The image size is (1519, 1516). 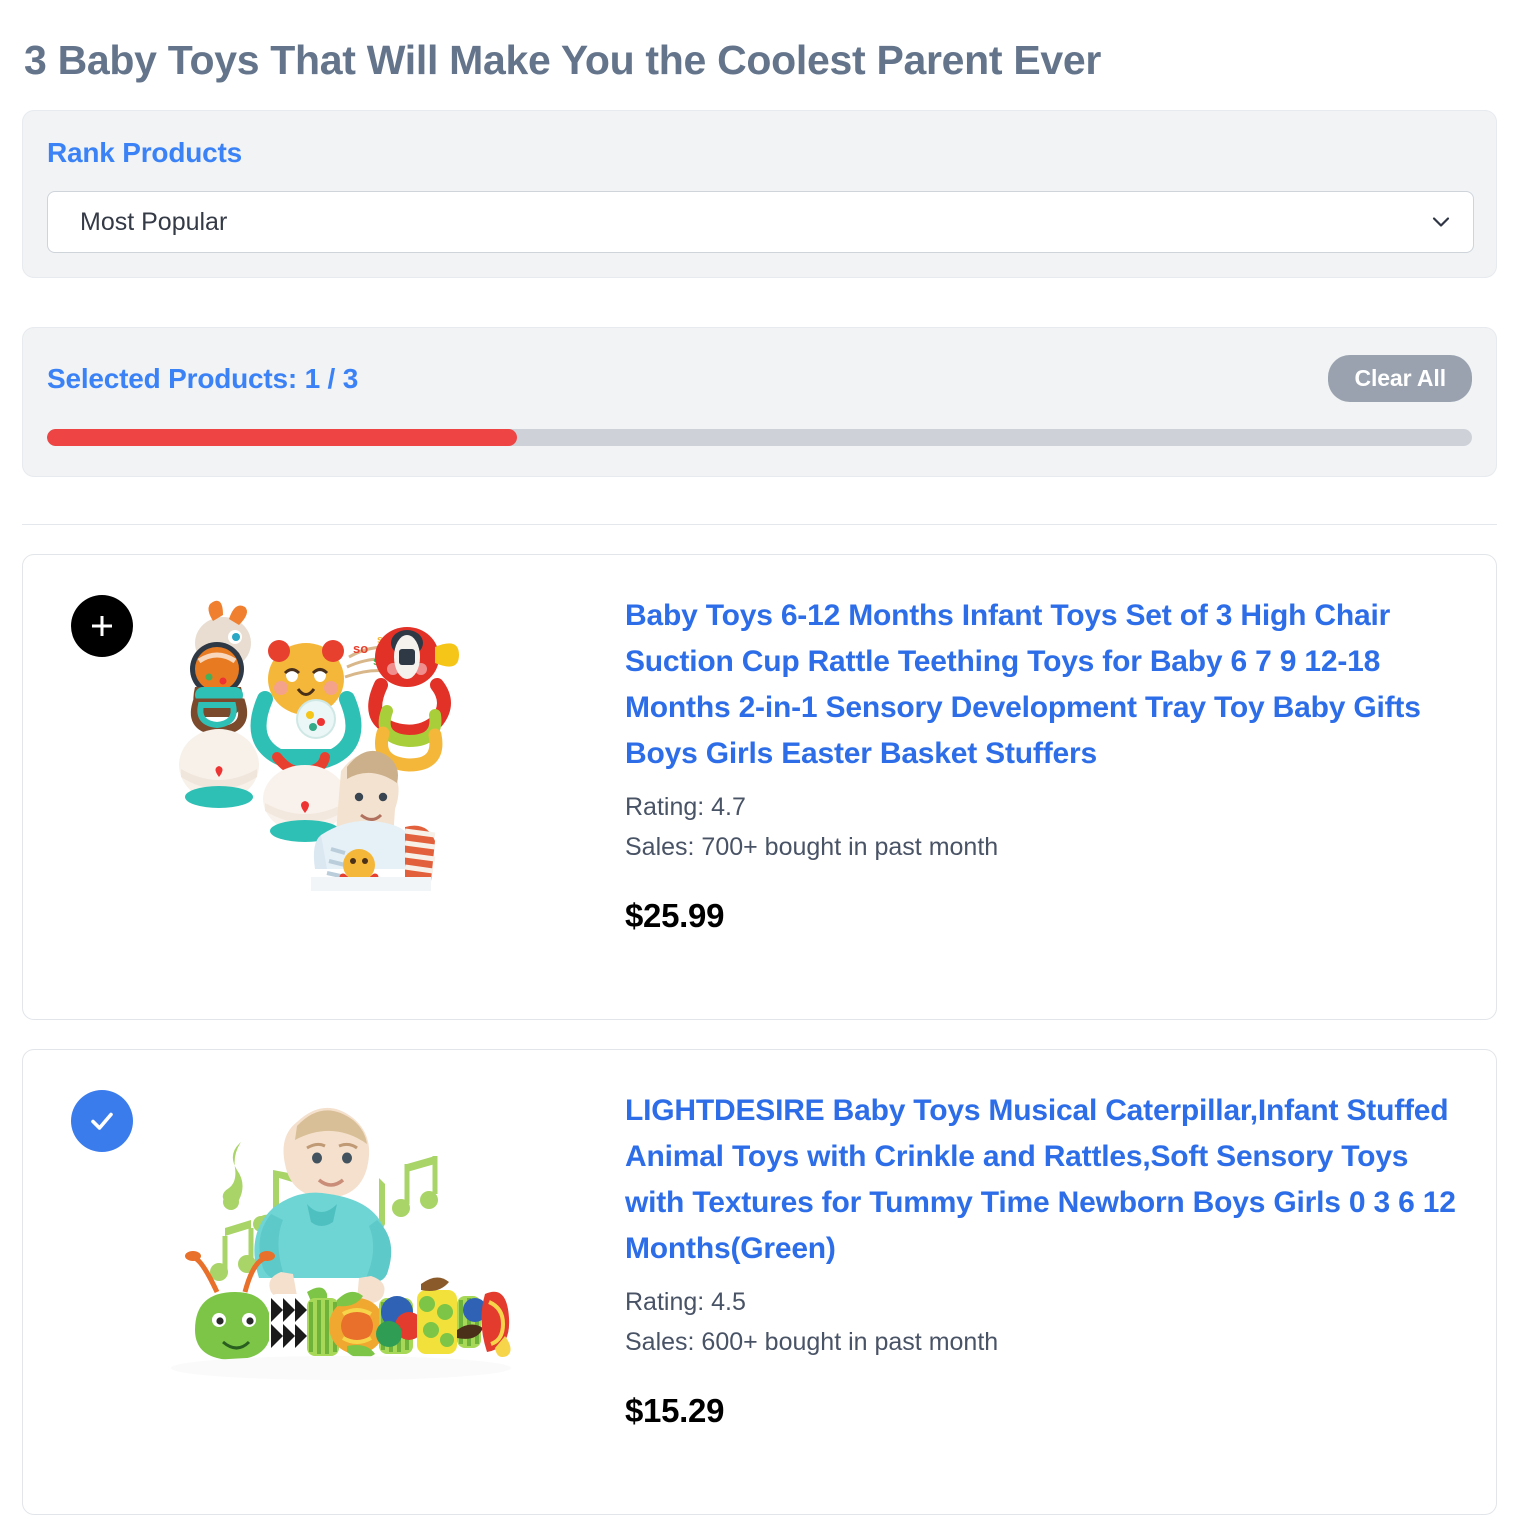 What do you see at coordinates (759, 379) in the screenshot?
I see `selected-products-header: Selected Products: 1 / 3 Clear All` at bounding box center [759, 379].